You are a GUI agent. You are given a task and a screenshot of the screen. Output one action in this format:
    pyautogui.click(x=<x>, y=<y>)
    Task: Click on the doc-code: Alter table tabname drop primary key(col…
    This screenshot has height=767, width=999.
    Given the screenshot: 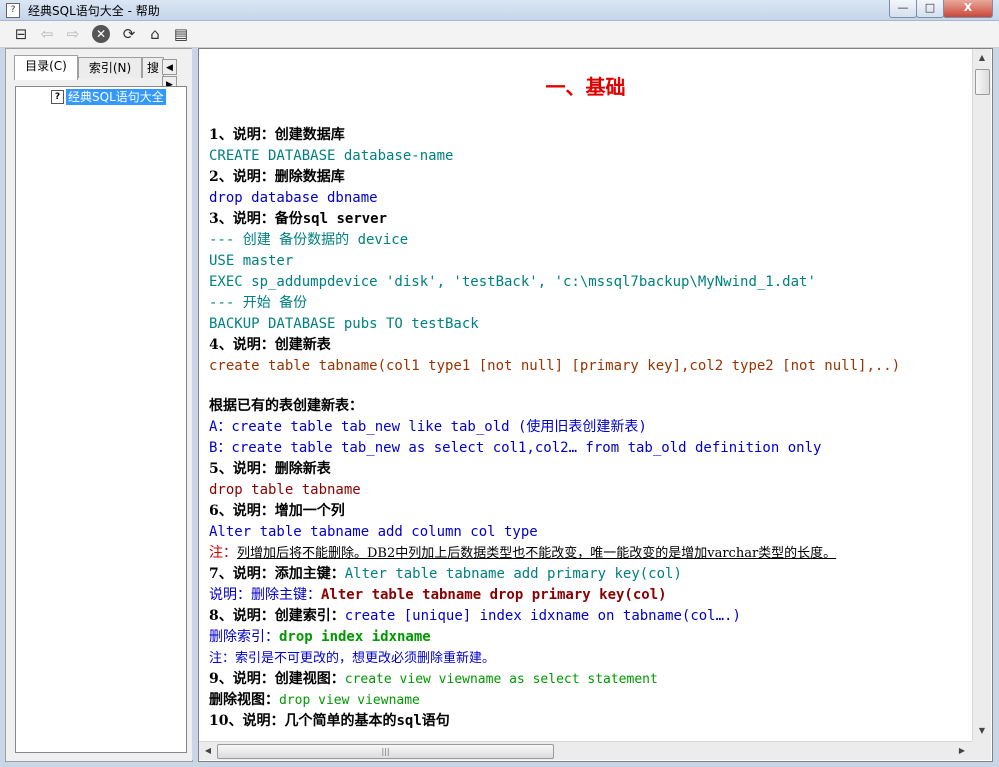 What is the action you would take?
    pyautogui.click(x=494, y=595)
    